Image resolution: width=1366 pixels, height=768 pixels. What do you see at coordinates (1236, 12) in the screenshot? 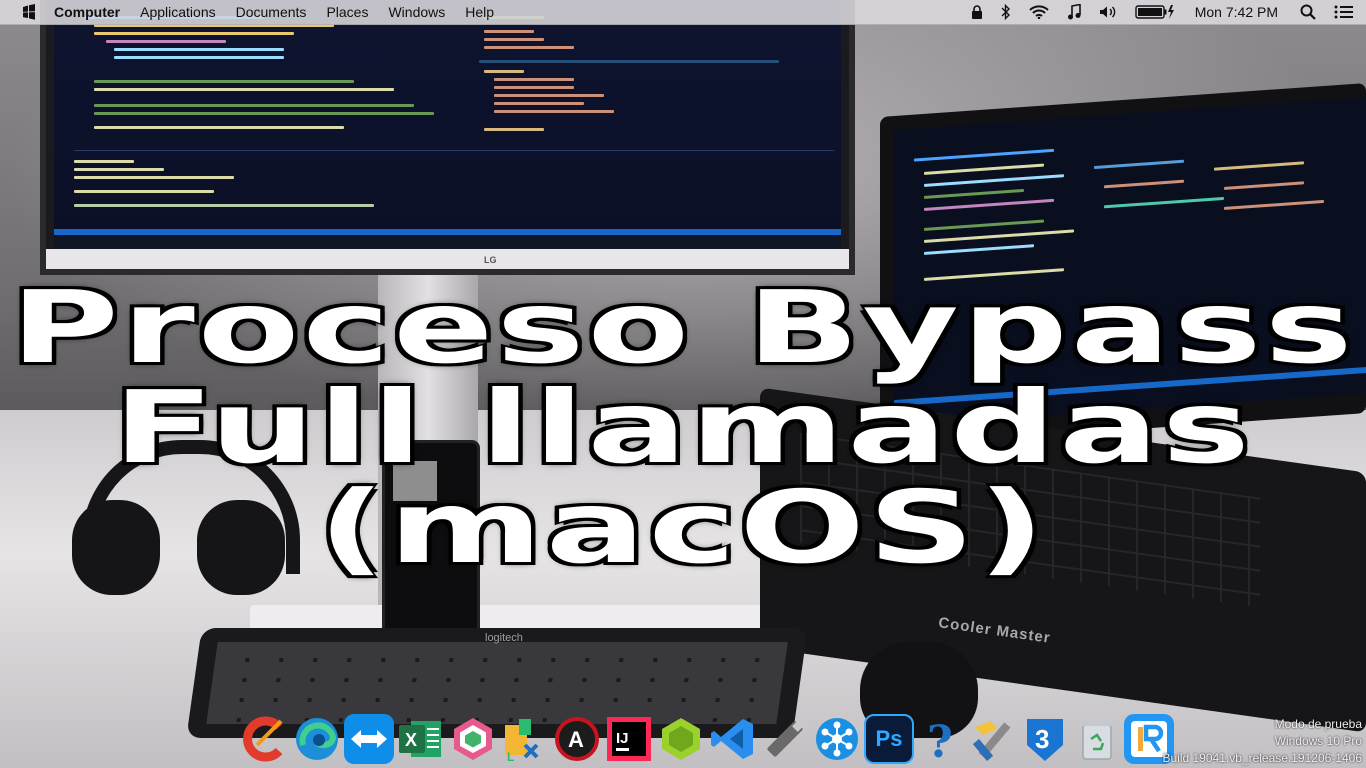
I see `menubar-clock: Mon 7:42 PM` at bounding box center [1236, 12].